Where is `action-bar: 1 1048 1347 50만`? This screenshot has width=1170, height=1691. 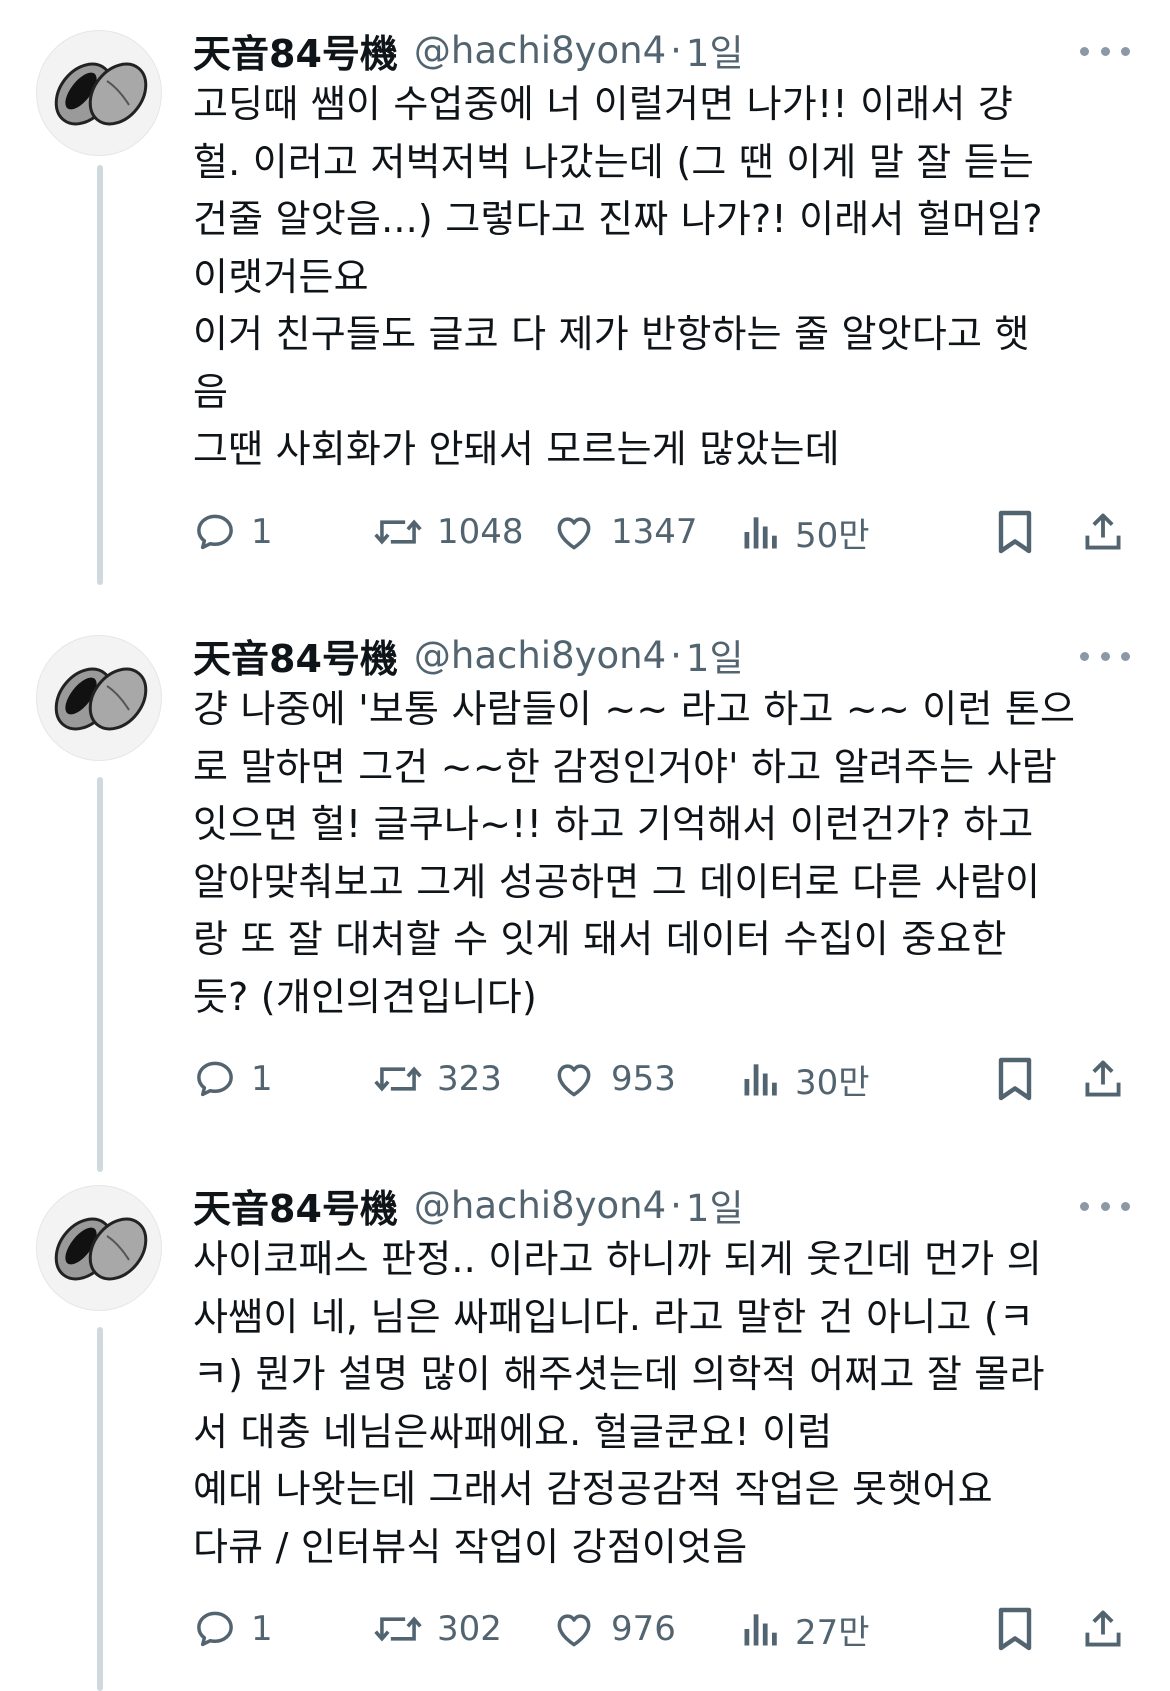 action-bar: 1 1048 1347 50만 is located at coordinates (663, 532).